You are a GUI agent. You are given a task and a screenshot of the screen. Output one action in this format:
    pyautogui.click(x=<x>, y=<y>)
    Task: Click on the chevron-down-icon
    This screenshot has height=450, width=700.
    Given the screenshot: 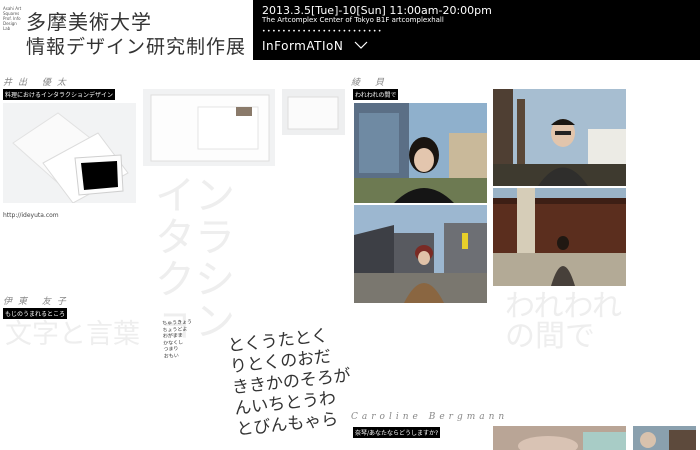 What is the action you would take?
    pyautogui.click(x=361, y=45)
    